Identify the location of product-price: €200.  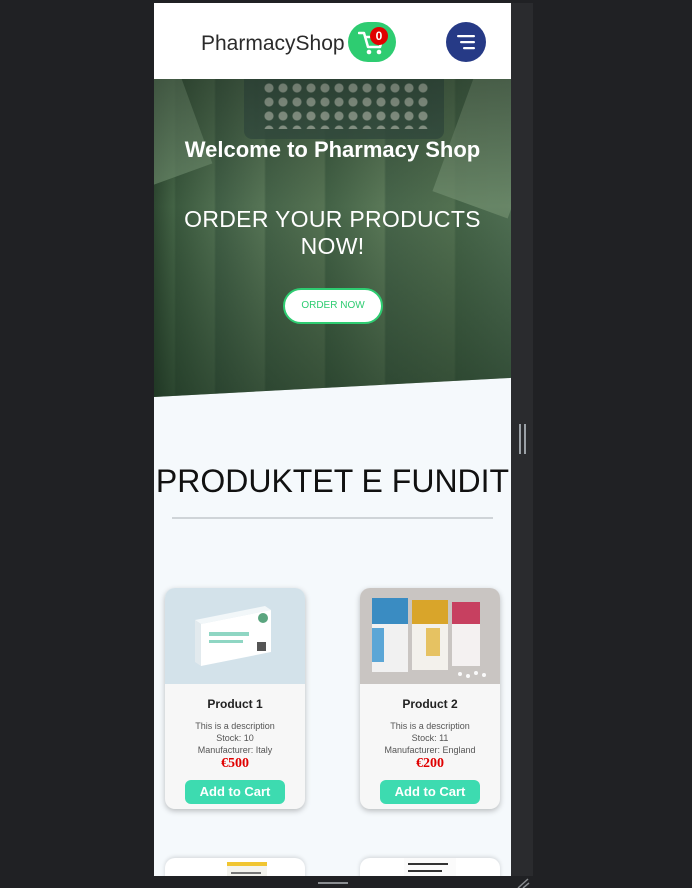
(430, 763).